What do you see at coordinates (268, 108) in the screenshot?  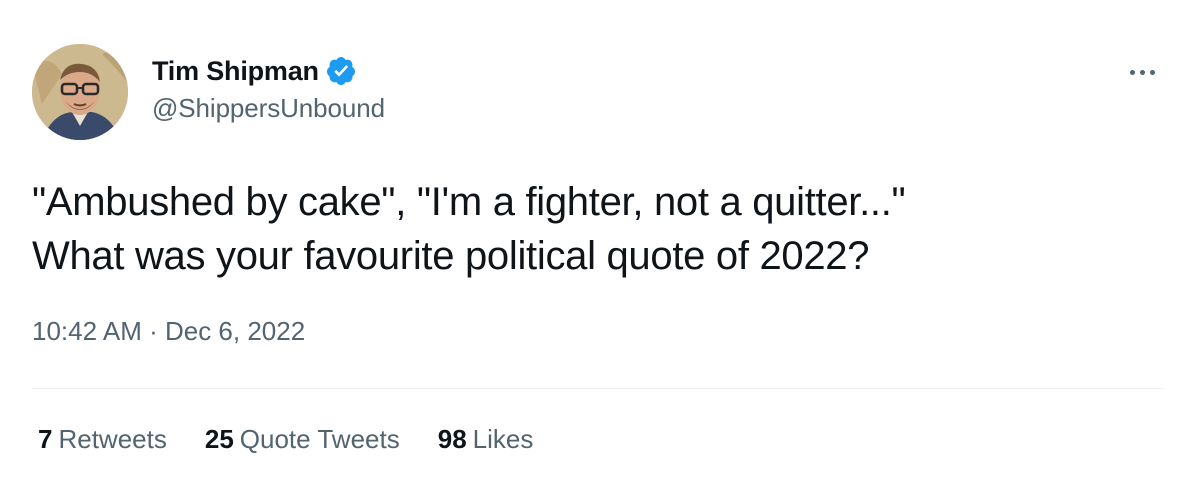 I see `author-handle: @ShippersUnbound` at bounding box center [268, 108].